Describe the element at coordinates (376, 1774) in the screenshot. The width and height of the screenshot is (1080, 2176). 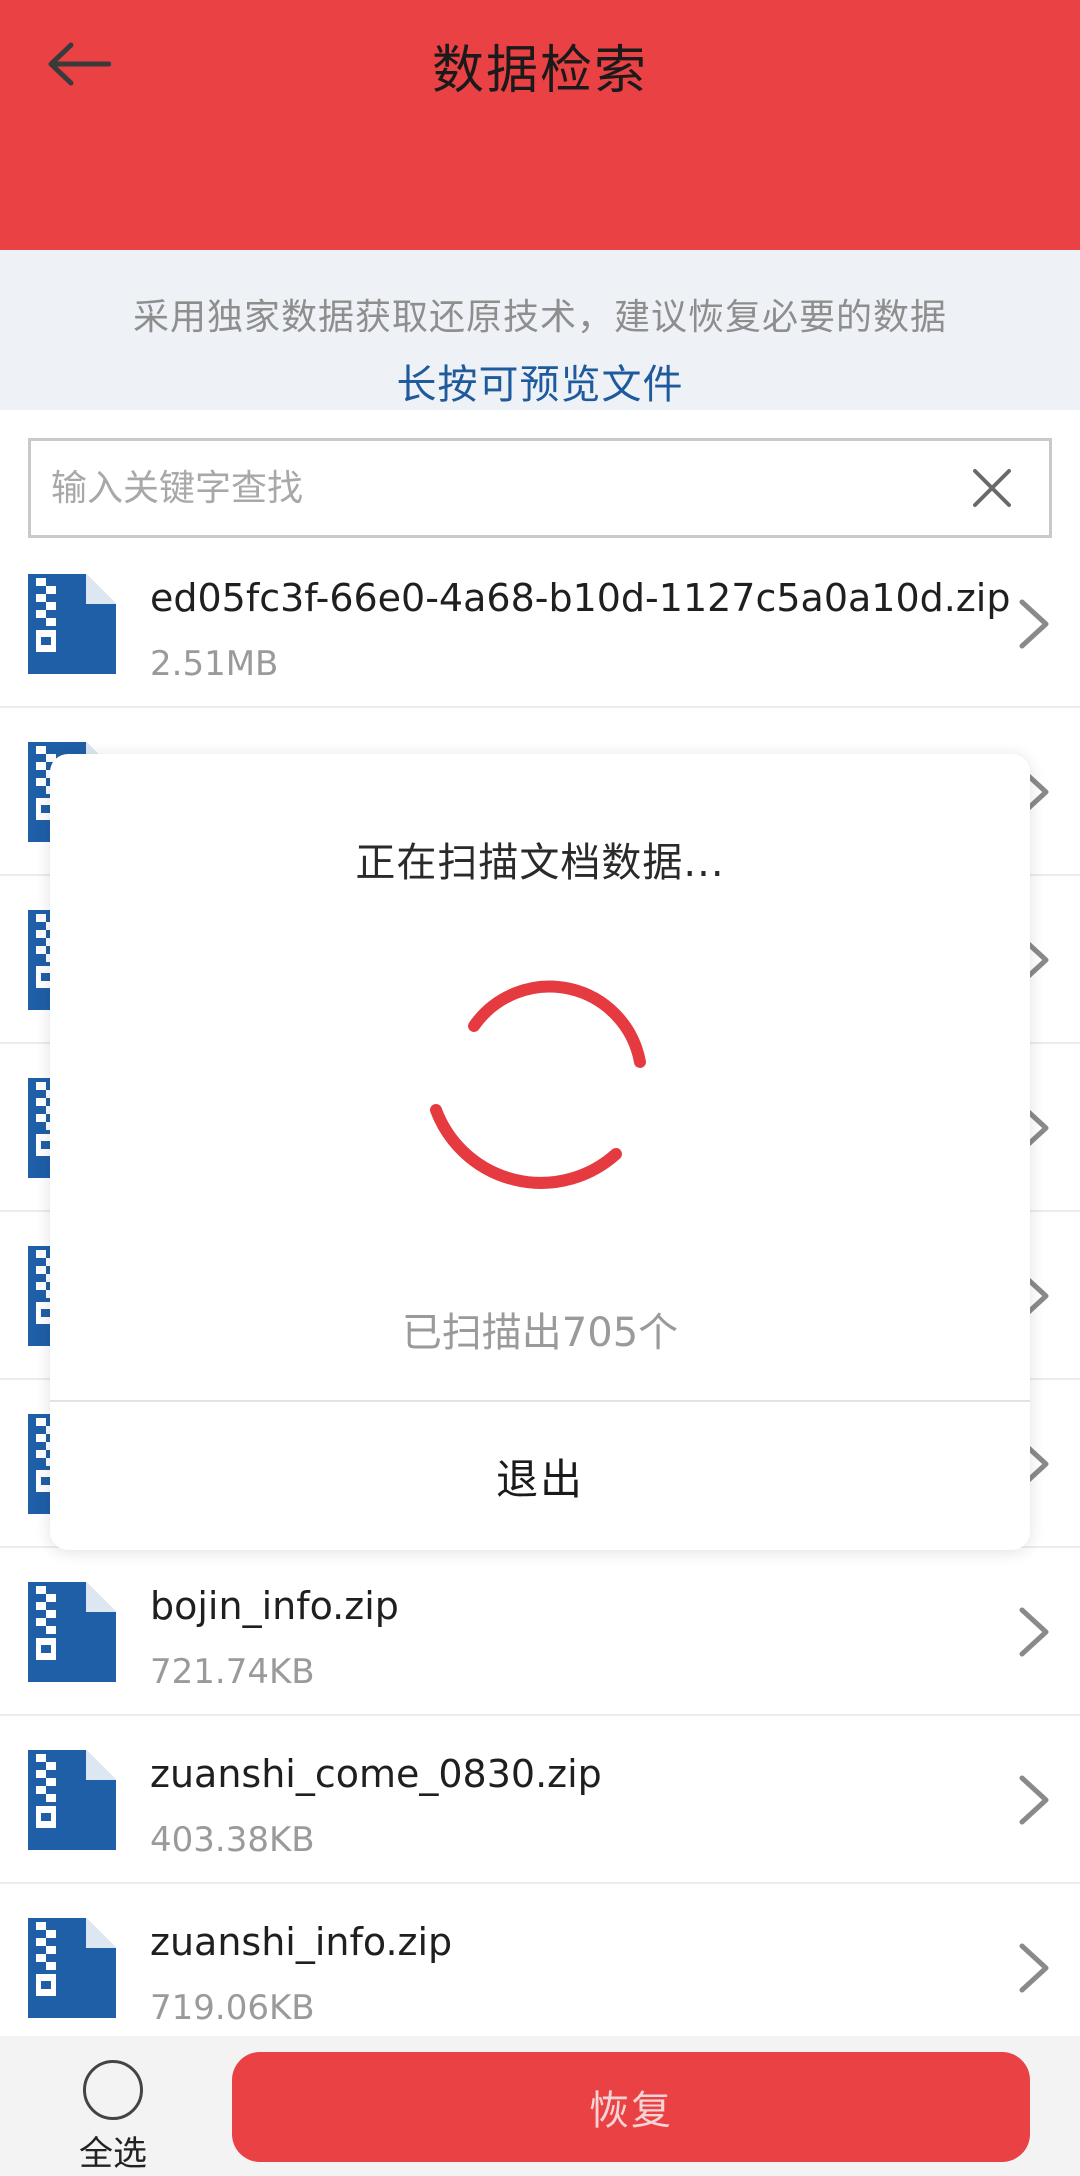
I see `file-name: zuanshi_come_0830.zip` at that location.